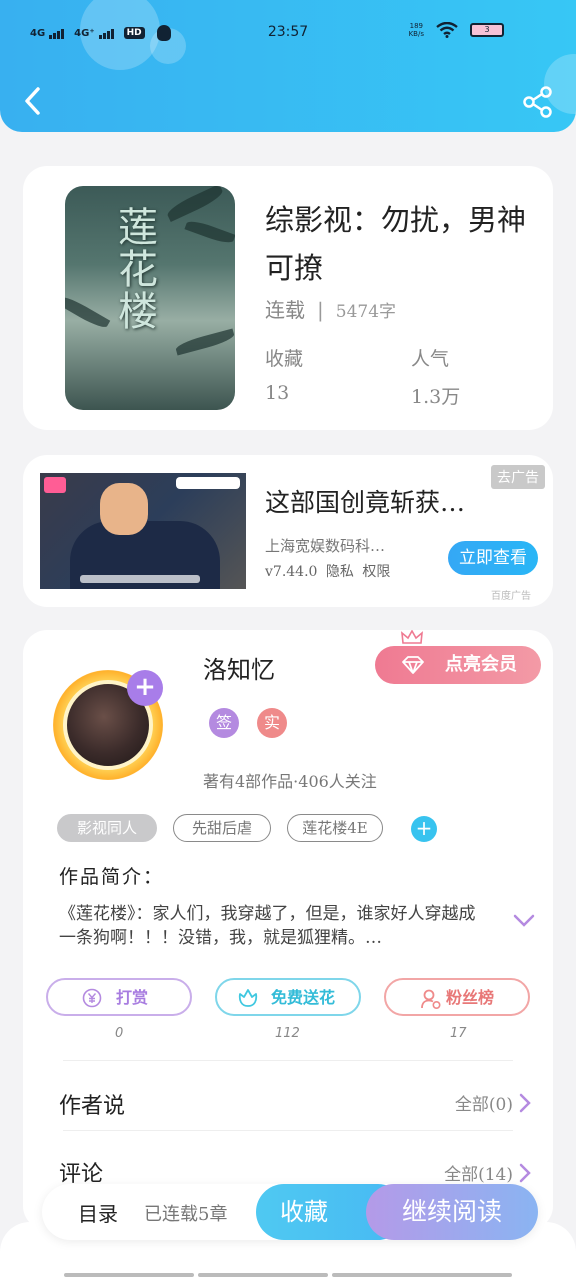  I want to click on add-tag-button: +, so click(424, 829).